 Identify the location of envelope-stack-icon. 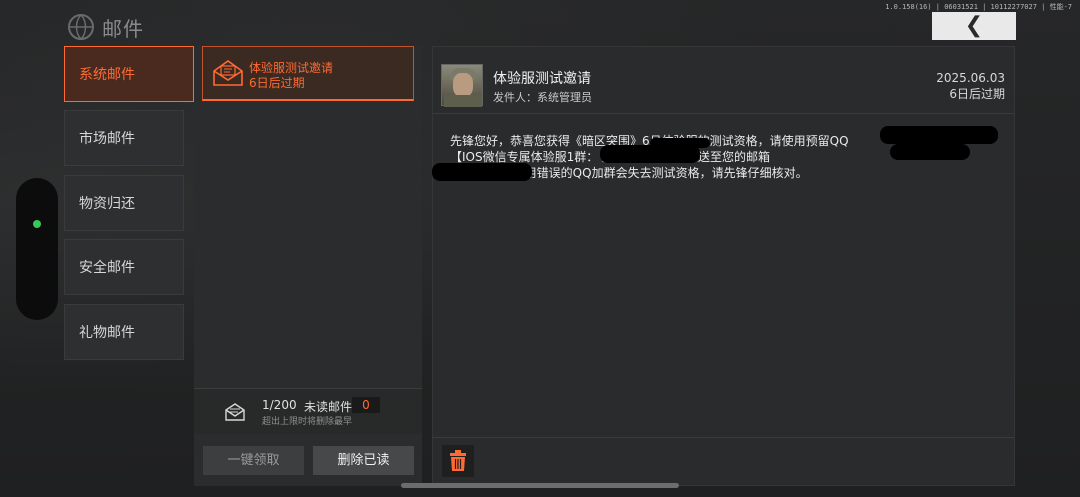
(235, 412).